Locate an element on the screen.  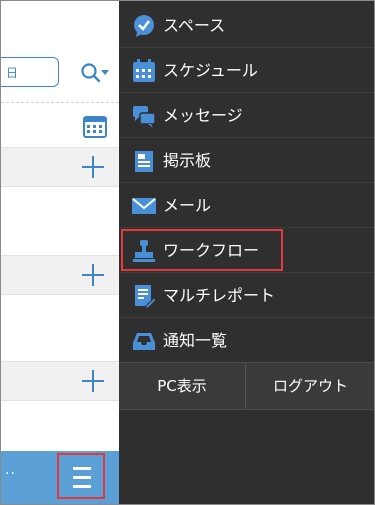
menu-item-mail: メール is located at coordinates (246, 205).